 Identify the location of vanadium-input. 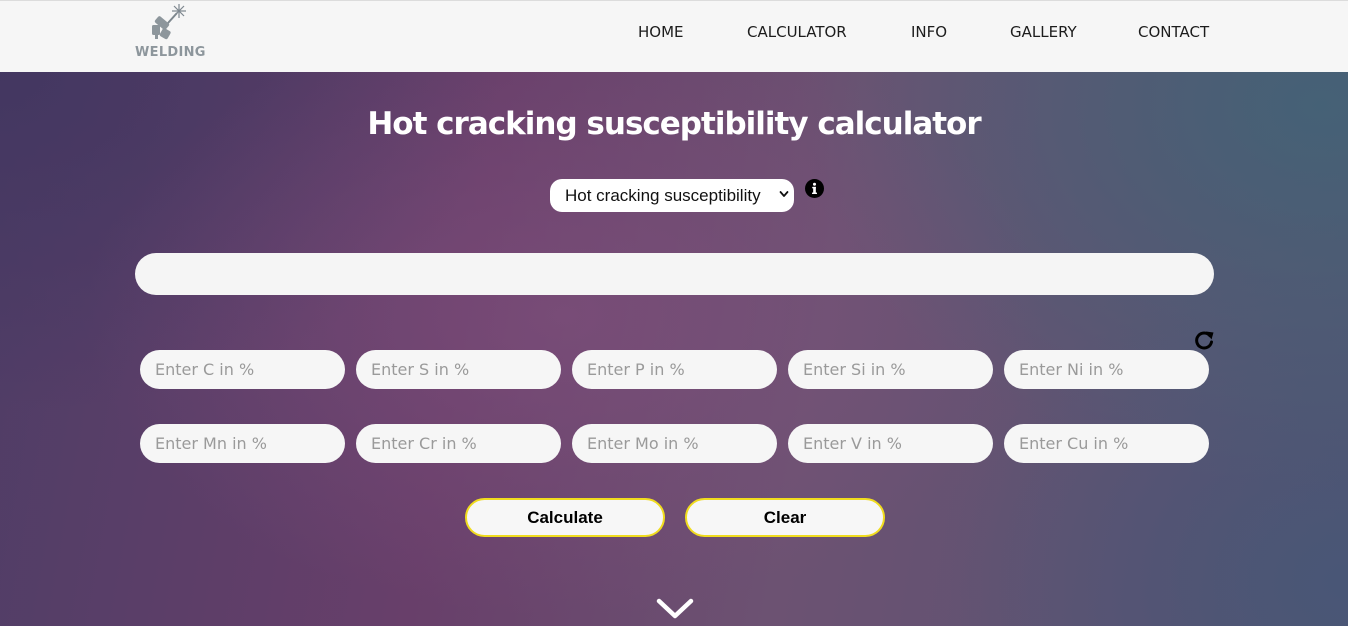
(890, 443).